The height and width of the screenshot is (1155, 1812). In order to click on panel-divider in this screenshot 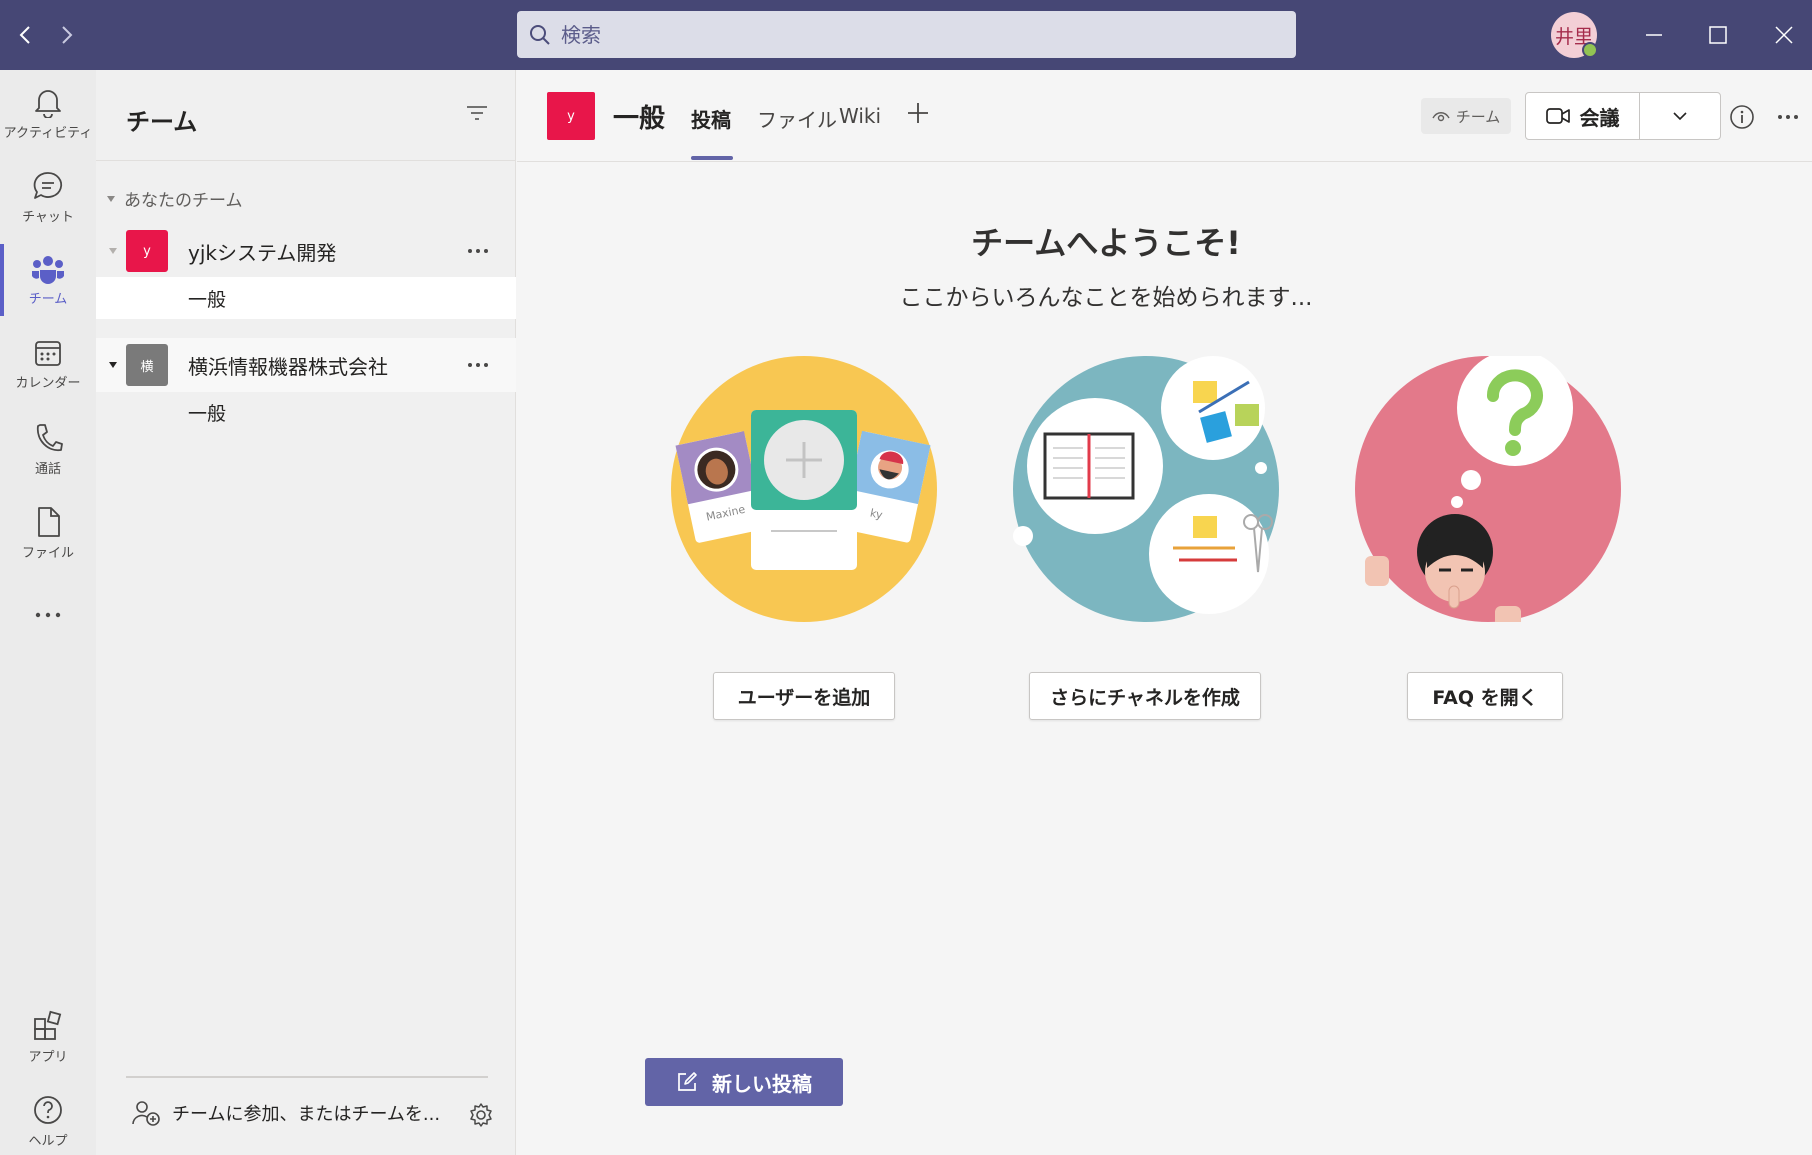, I will do `click(306, 160)`.